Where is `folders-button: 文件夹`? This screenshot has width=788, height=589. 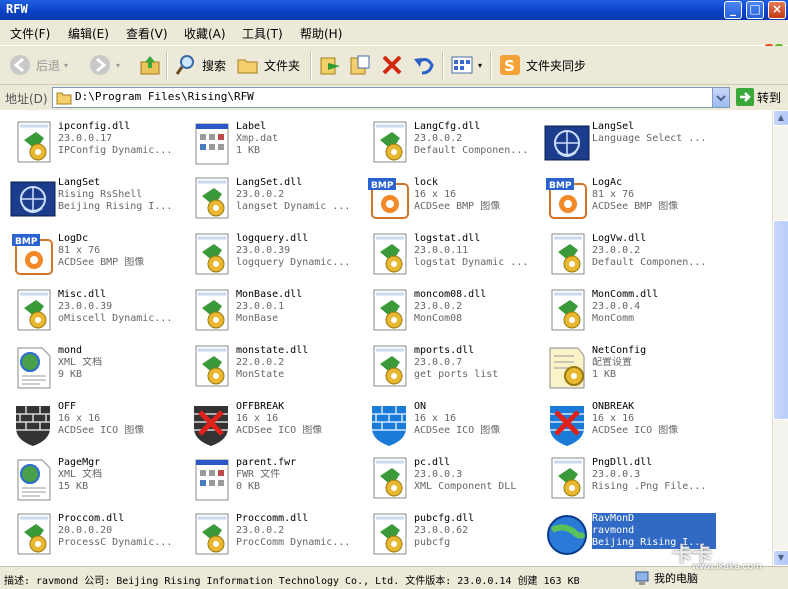
folders-button: 文件夹 is located at coordinates (268, 65).